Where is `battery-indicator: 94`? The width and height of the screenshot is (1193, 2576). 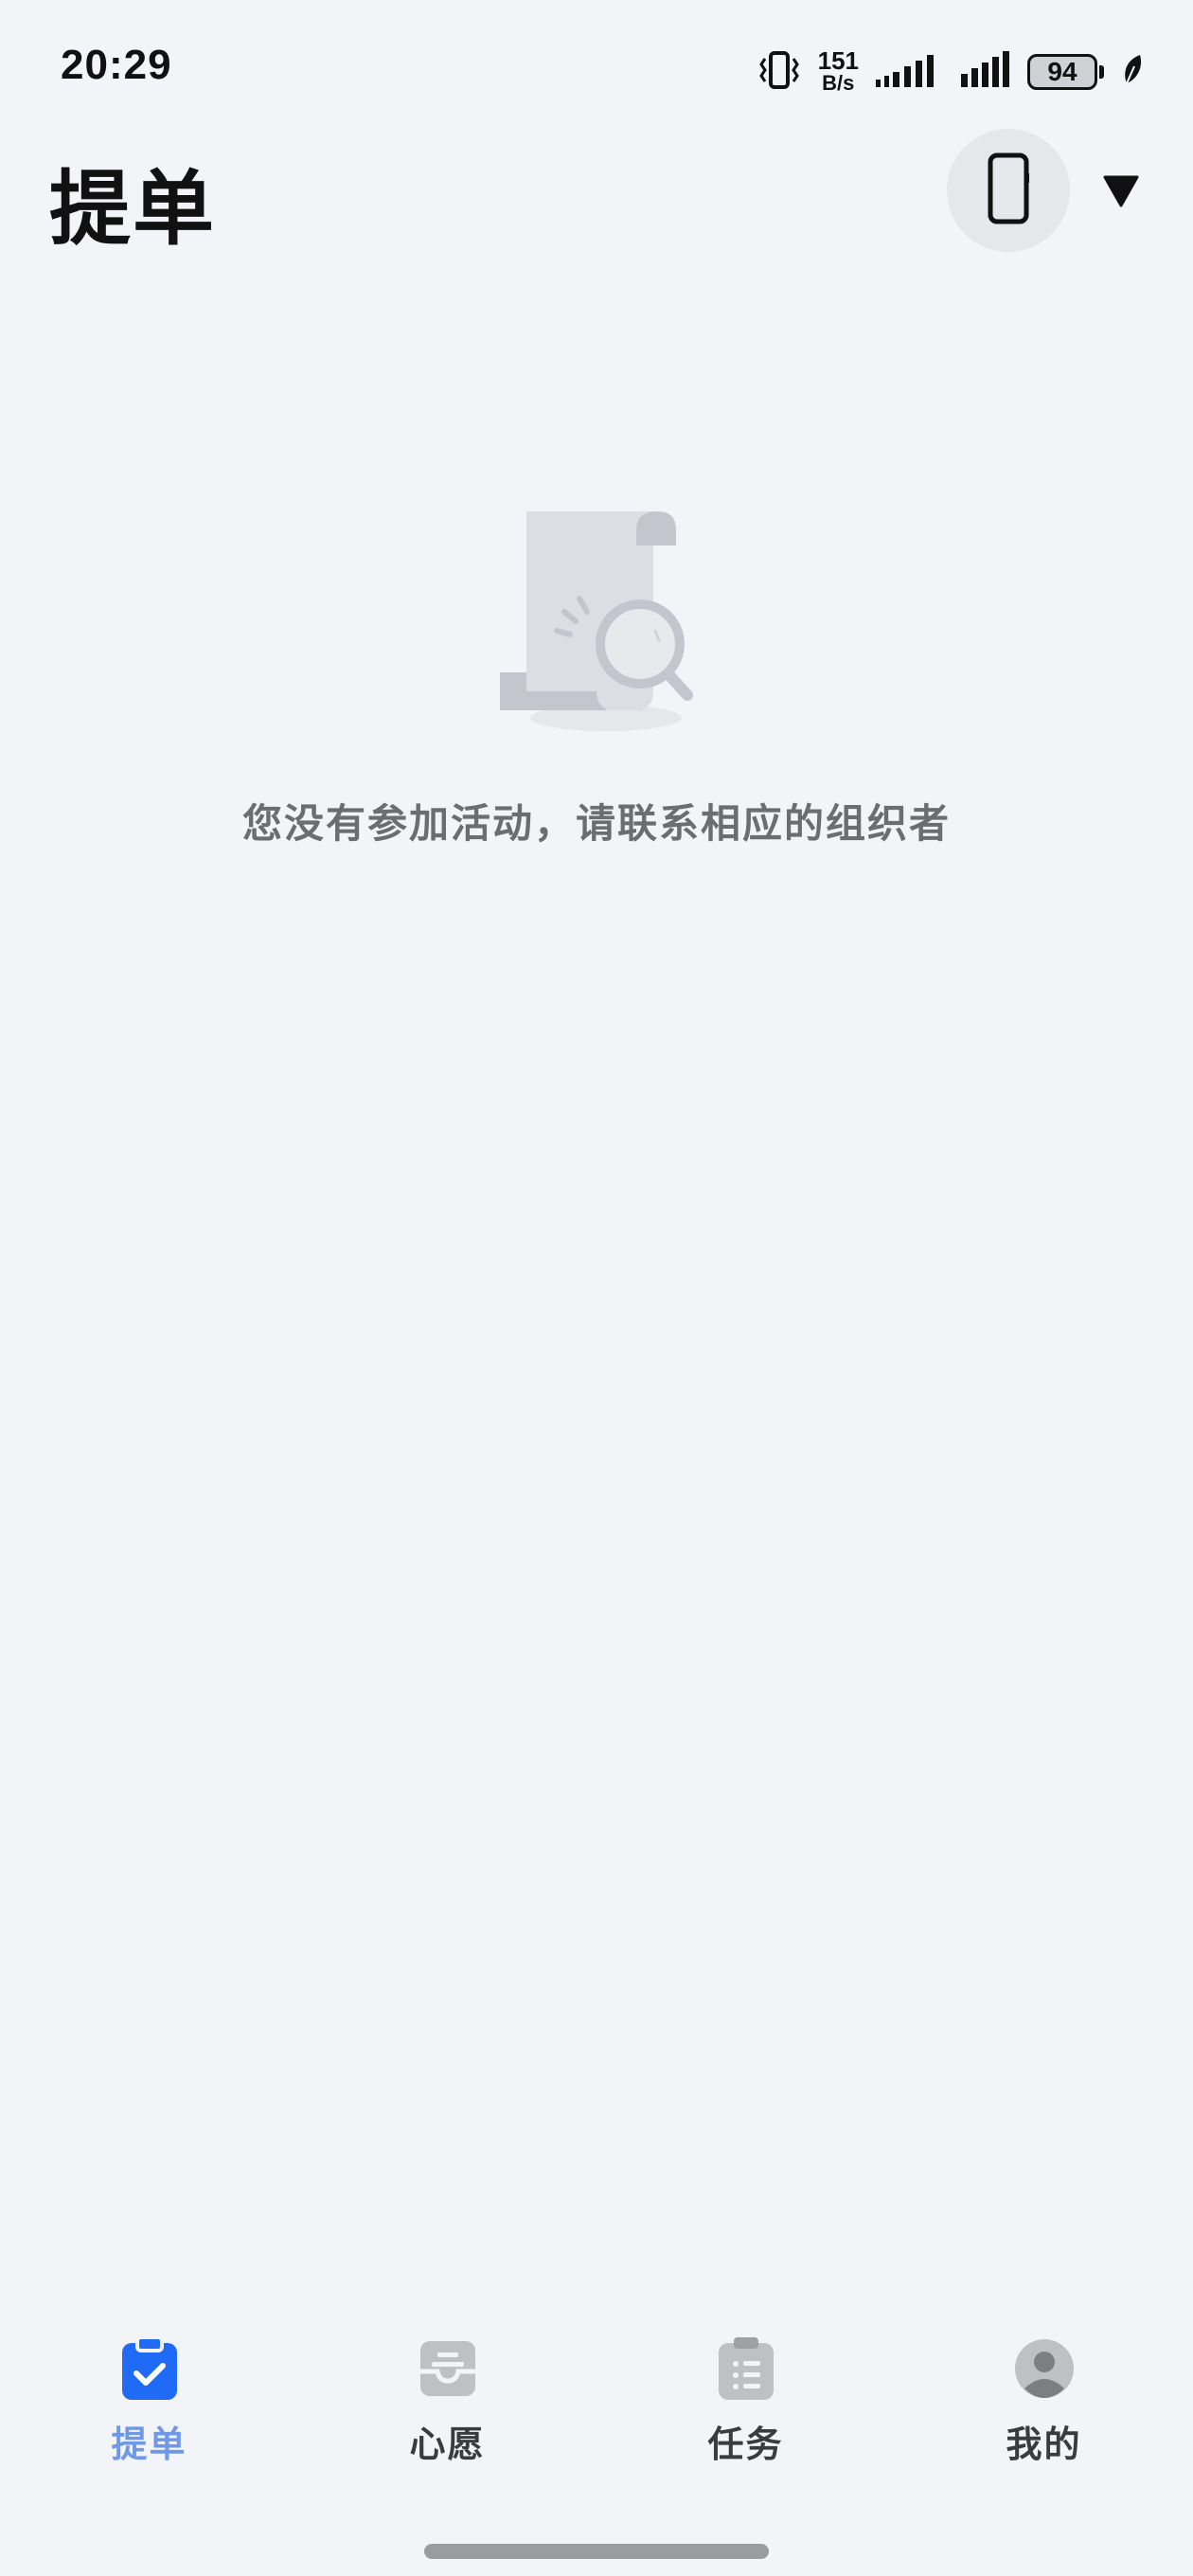 battery-indicator: 94 is located at coordinates (1065, 72).